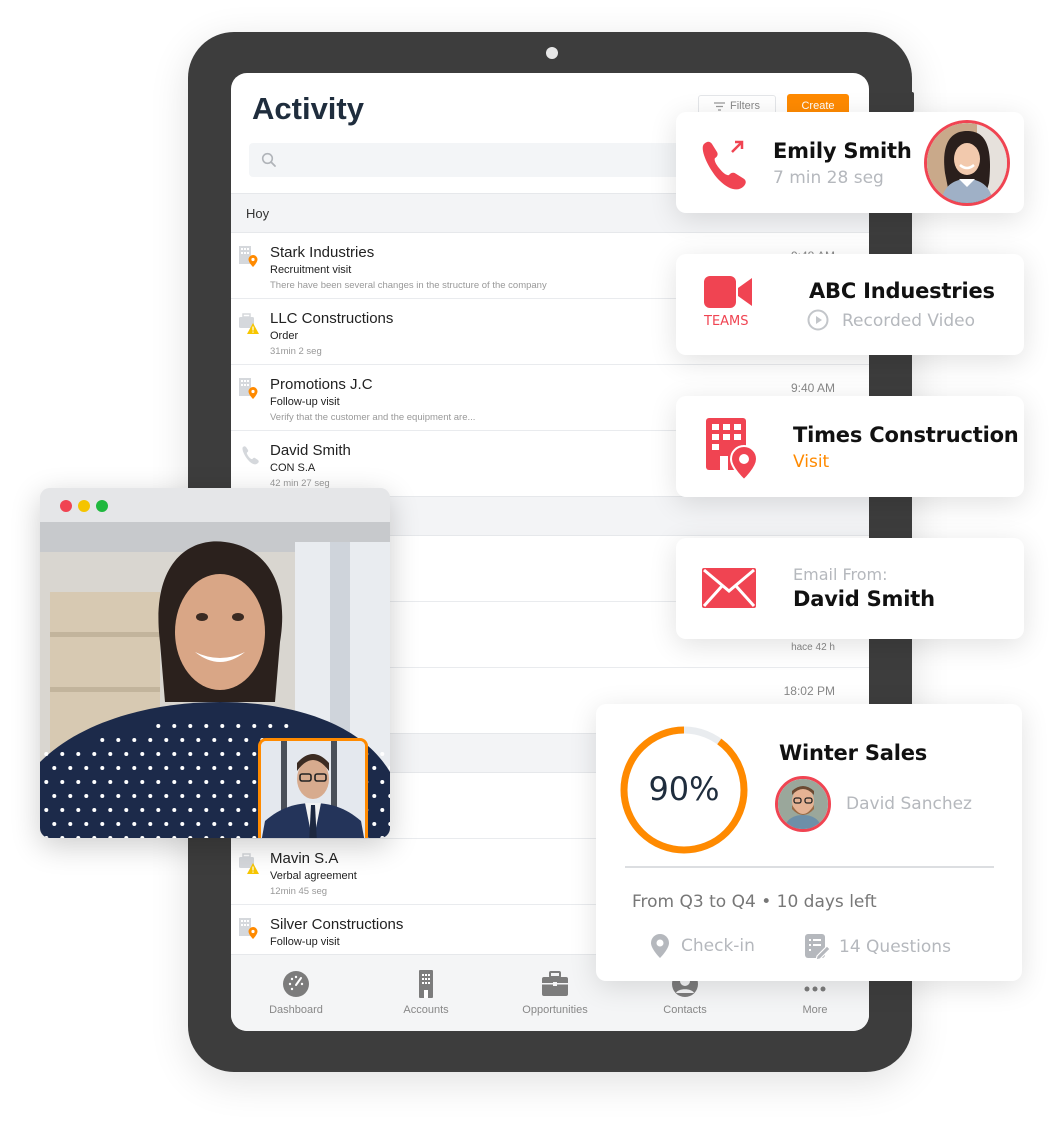 Image resolution: width=1064 pixels, height=1122 pixels. What do you see at coordinates (909, 804) in the screenshot?
I see `goal-owner: David Sanchez` at bounding box center [909, 804].